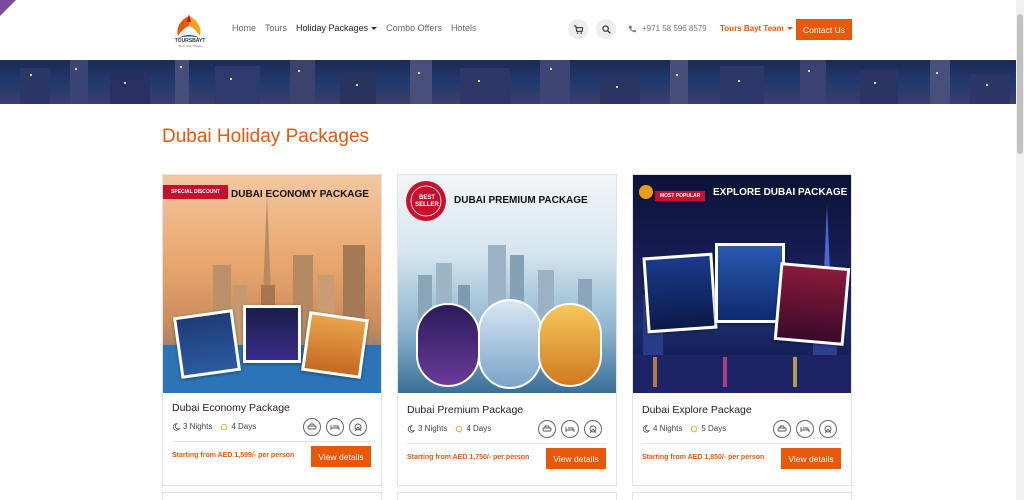 Image resolution: width=1024 pixels, height=500 pixels. What do you see at coordinates (276, 28) in the screenshot?
I see `nav-tours: Tours` at bounding box center [276, 28].